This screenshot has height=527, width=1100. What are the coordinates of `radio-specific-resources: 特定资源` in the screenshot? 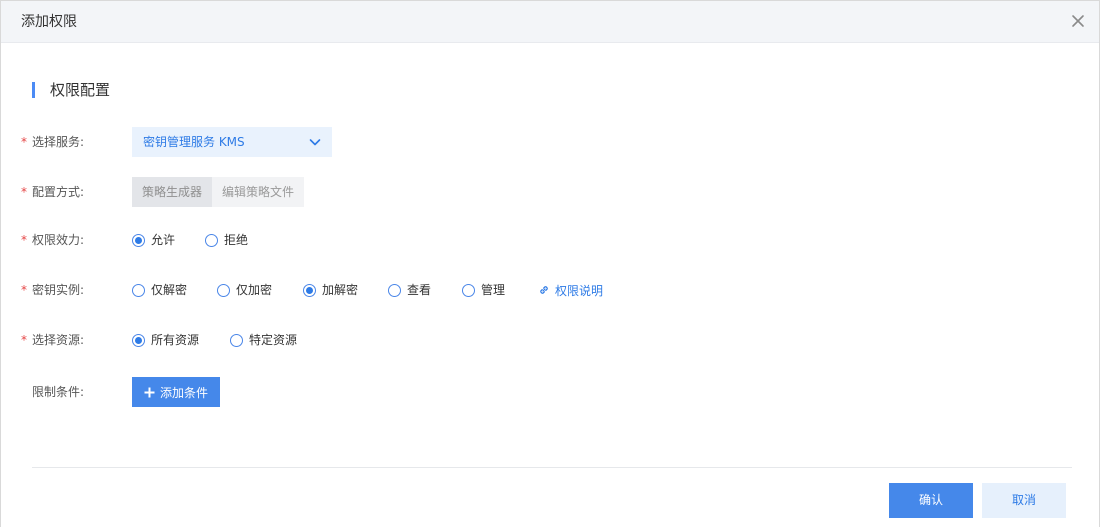 It's located at (263, 340).